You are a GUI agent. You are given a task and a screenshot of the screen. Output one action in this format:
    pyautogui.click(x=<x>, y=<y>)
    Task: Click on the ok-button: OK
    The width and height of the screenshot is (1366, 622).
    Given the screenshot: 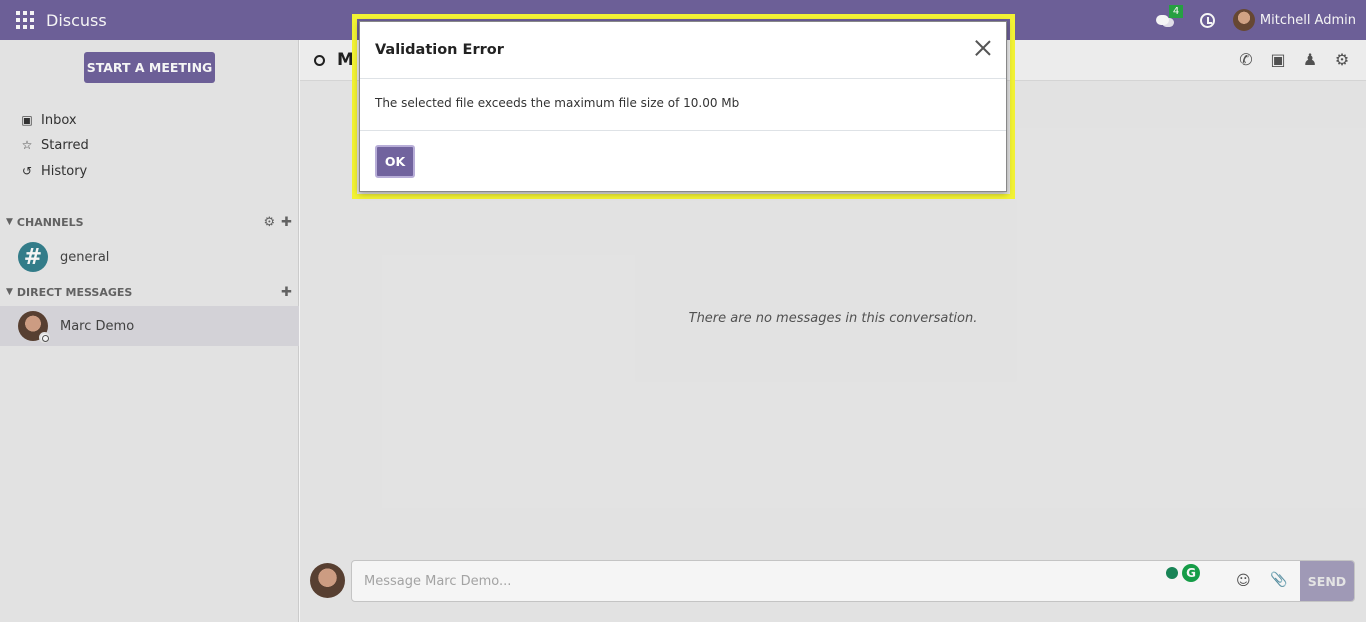 What is the action you would take?
    pyautogui.click(x=395, y=161)
    